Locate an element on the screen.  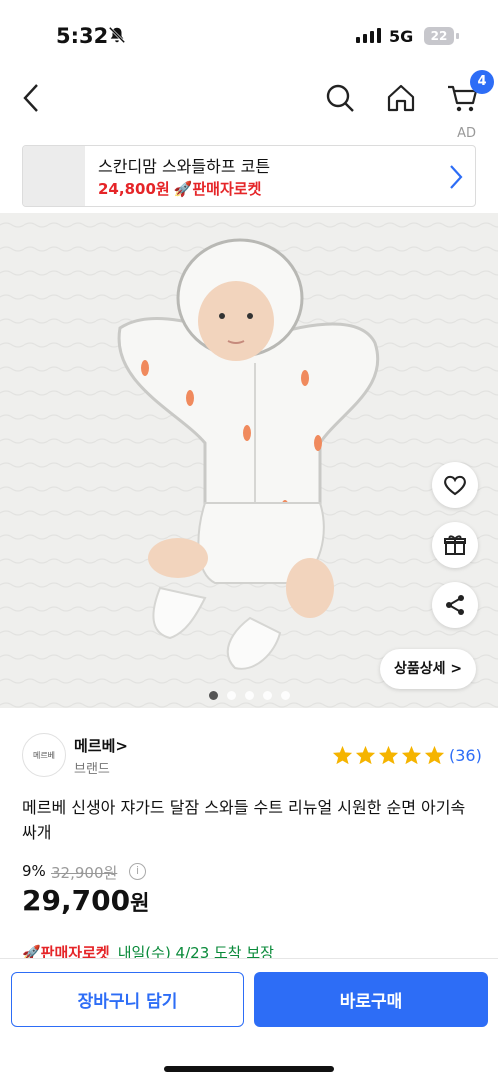
carousel-indicator is located at coordinates (249, 695).